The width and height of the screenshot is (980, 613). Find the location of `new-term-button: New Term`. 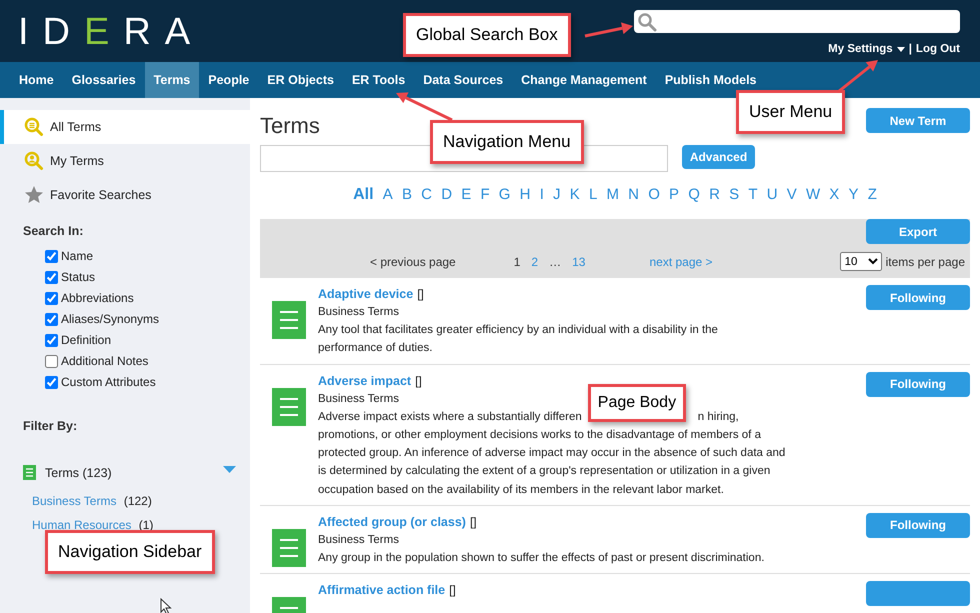

new-term-button: New Term is located at coordinates (918, 120).